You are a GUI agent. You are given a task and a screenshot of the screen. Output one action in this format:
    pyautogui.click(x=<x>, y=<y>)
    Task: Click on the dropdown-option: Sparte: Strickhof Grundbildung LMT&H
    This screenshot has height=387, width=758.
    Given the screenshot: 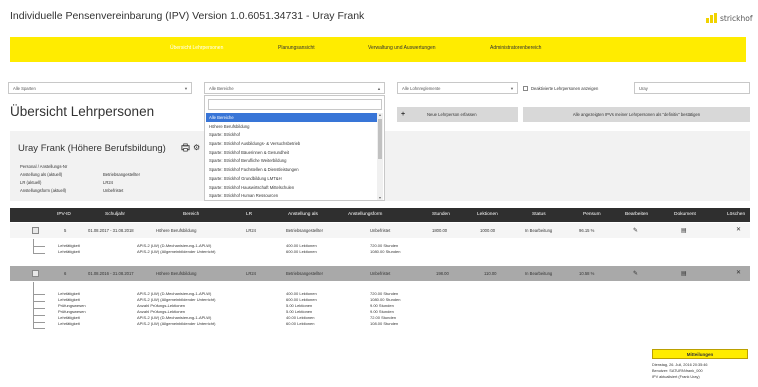 What is the action you would take?
    pyautogui.click(x=291, y=178)
    